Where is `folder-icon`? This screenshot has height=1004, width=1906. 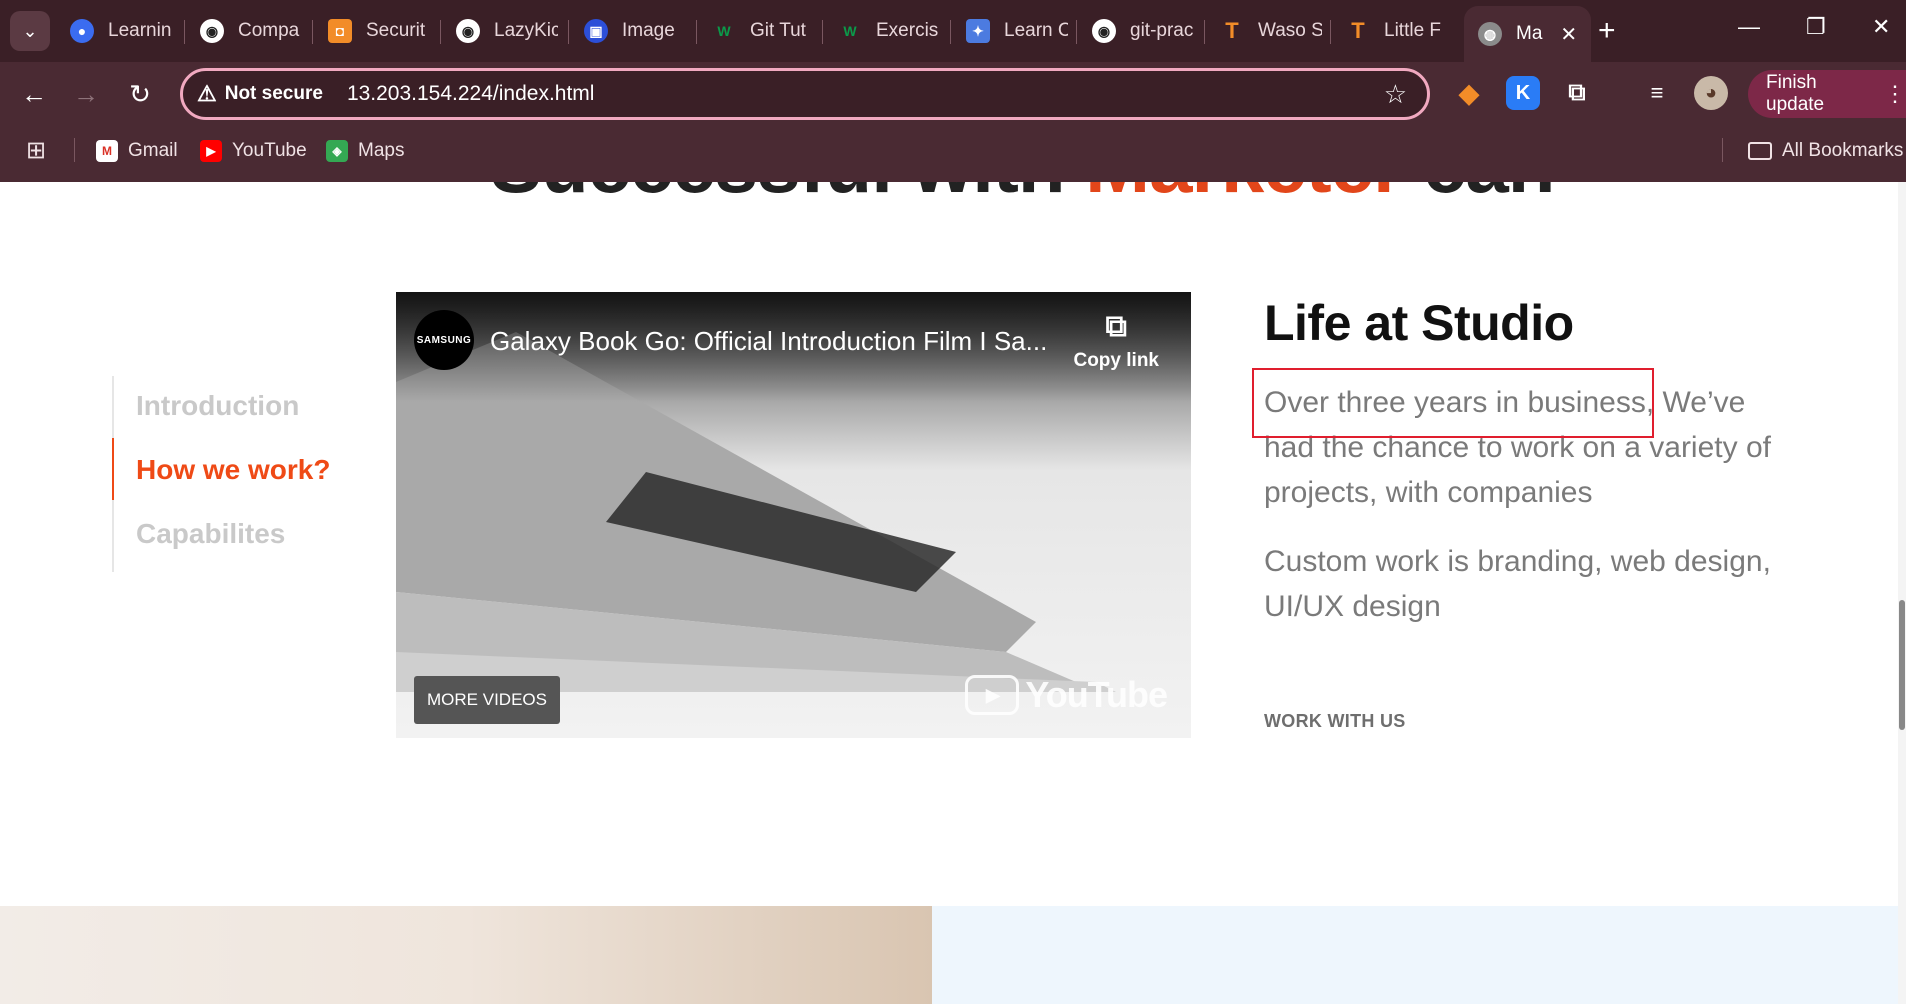
folder-icon is located at coordinates (1760, 151).